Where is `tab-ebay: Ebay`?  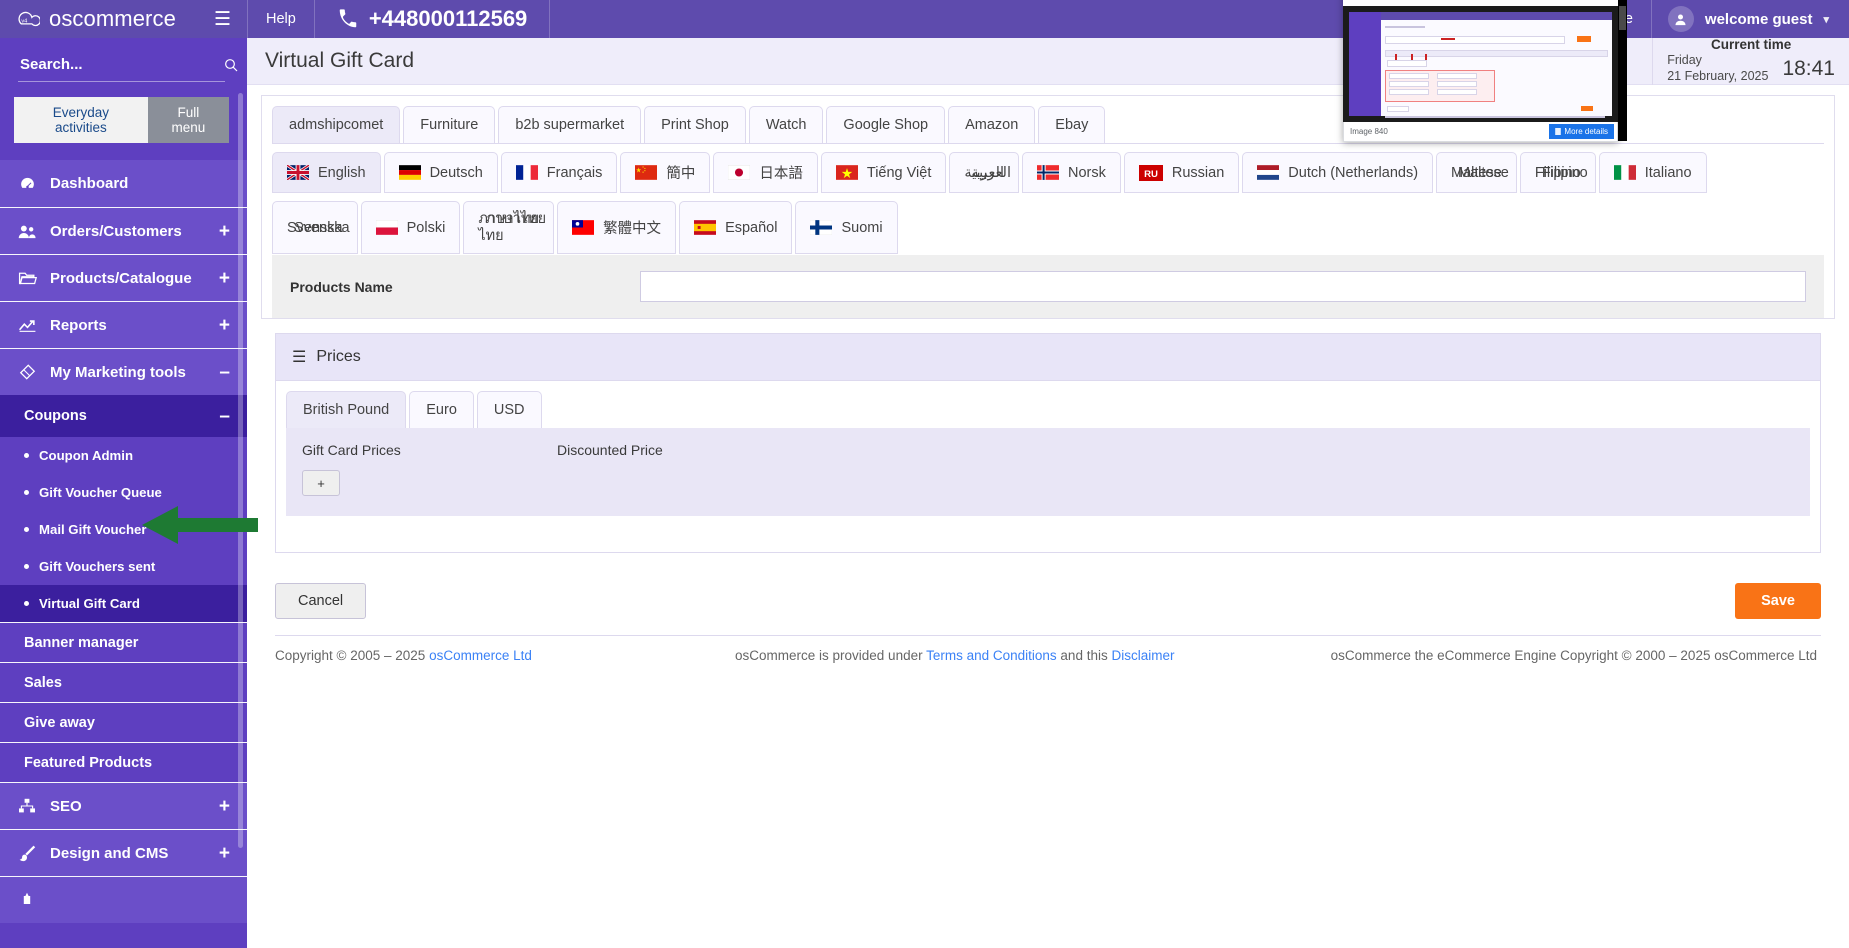 tab-ebay: Ebay is located at coordinates (1072, 124).